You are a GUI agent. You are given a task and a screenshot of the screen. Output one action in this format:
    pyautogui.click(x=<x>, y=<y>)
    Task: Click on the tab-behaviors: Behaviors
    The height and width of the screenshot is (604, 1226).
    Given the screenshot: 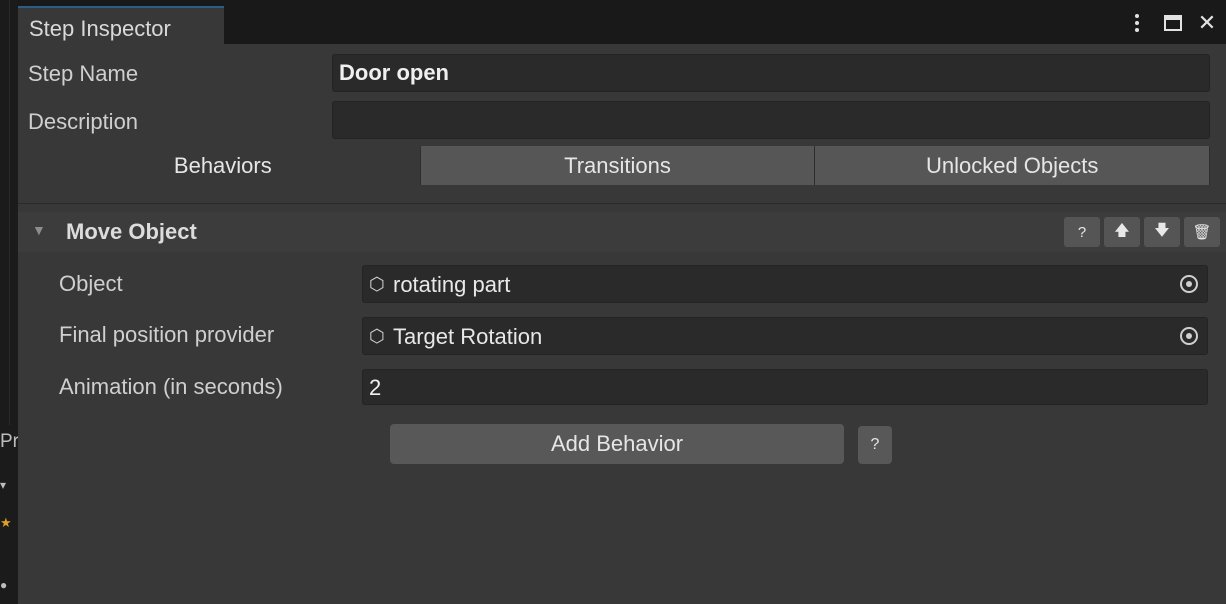 What is the action you would take?
    pyautogui.click(x=223, y=165)
    